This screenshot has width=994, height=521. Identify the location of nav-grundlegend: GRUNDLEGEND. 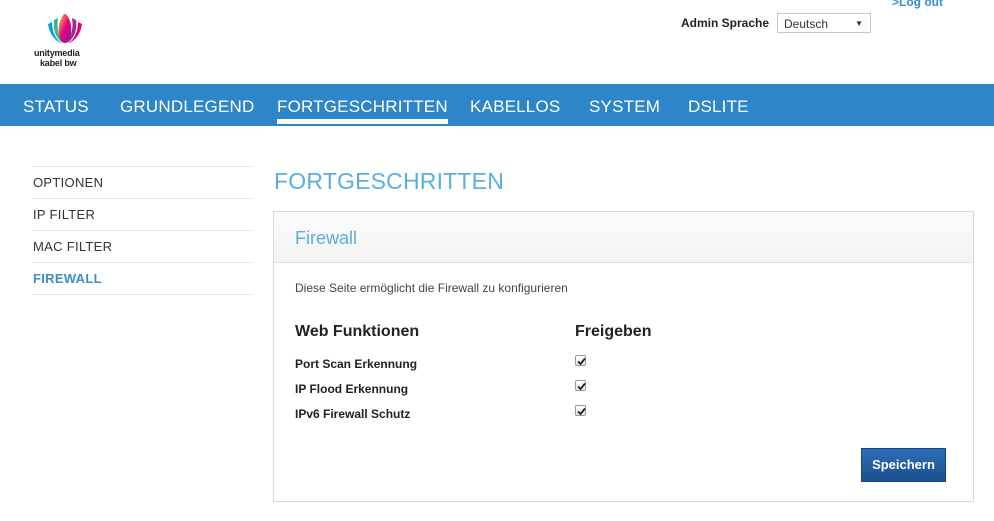
(187, 107).